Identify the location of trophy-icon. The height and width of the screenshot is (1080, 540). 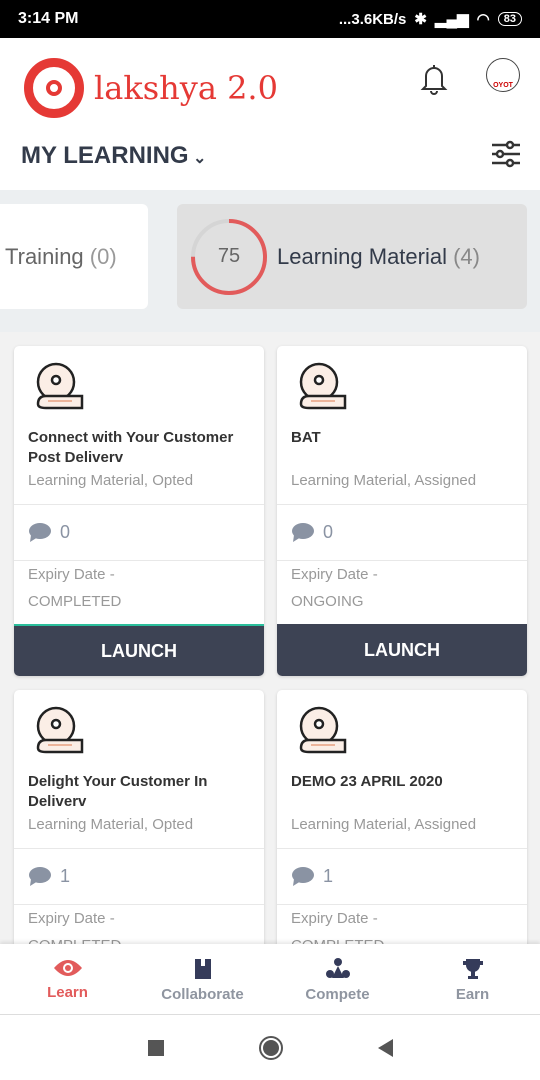
(472, 969).